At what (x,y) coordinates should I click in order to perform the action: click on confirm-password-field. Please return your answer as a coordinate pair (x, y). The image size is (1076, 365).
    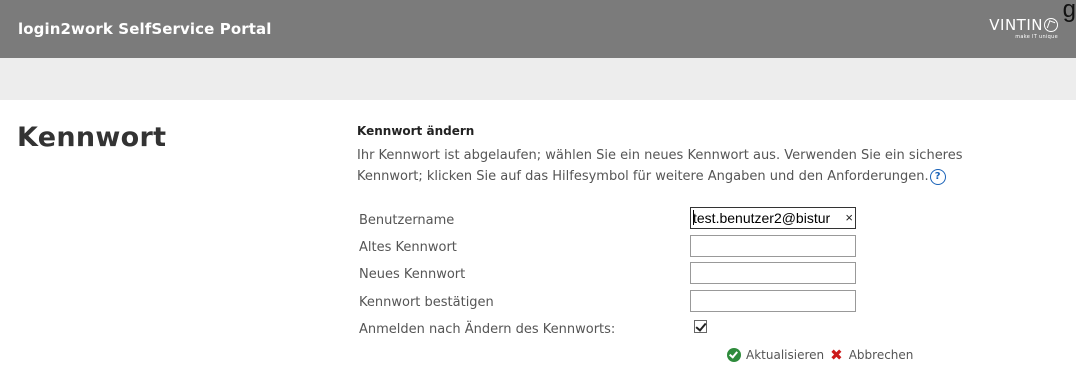
    Looking at the image, I should click on (773, 301).